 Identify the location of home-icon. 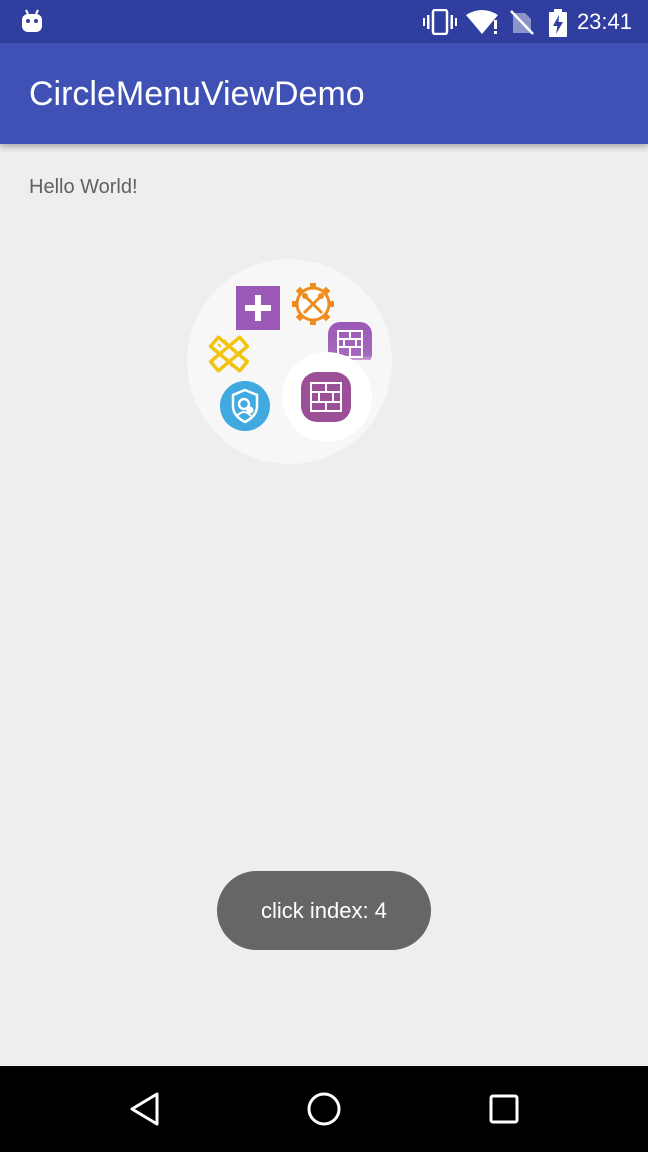
(324, 1109).